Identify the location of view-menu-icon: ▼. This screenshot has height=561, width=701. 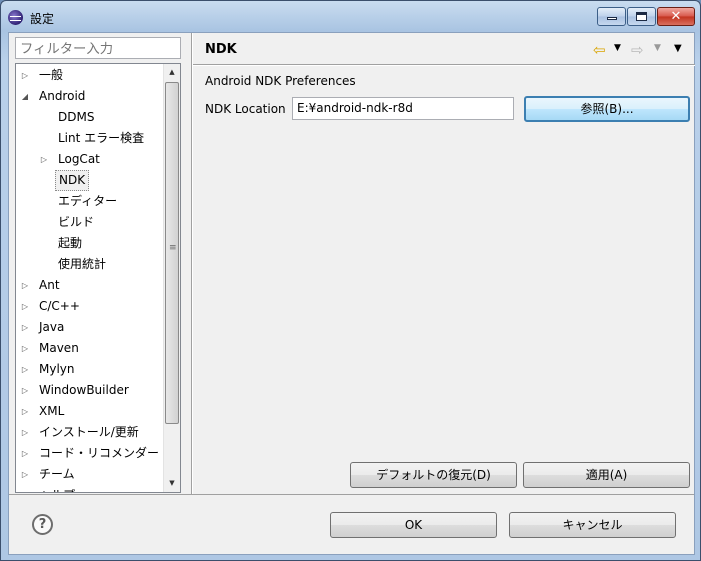
(678, 48).